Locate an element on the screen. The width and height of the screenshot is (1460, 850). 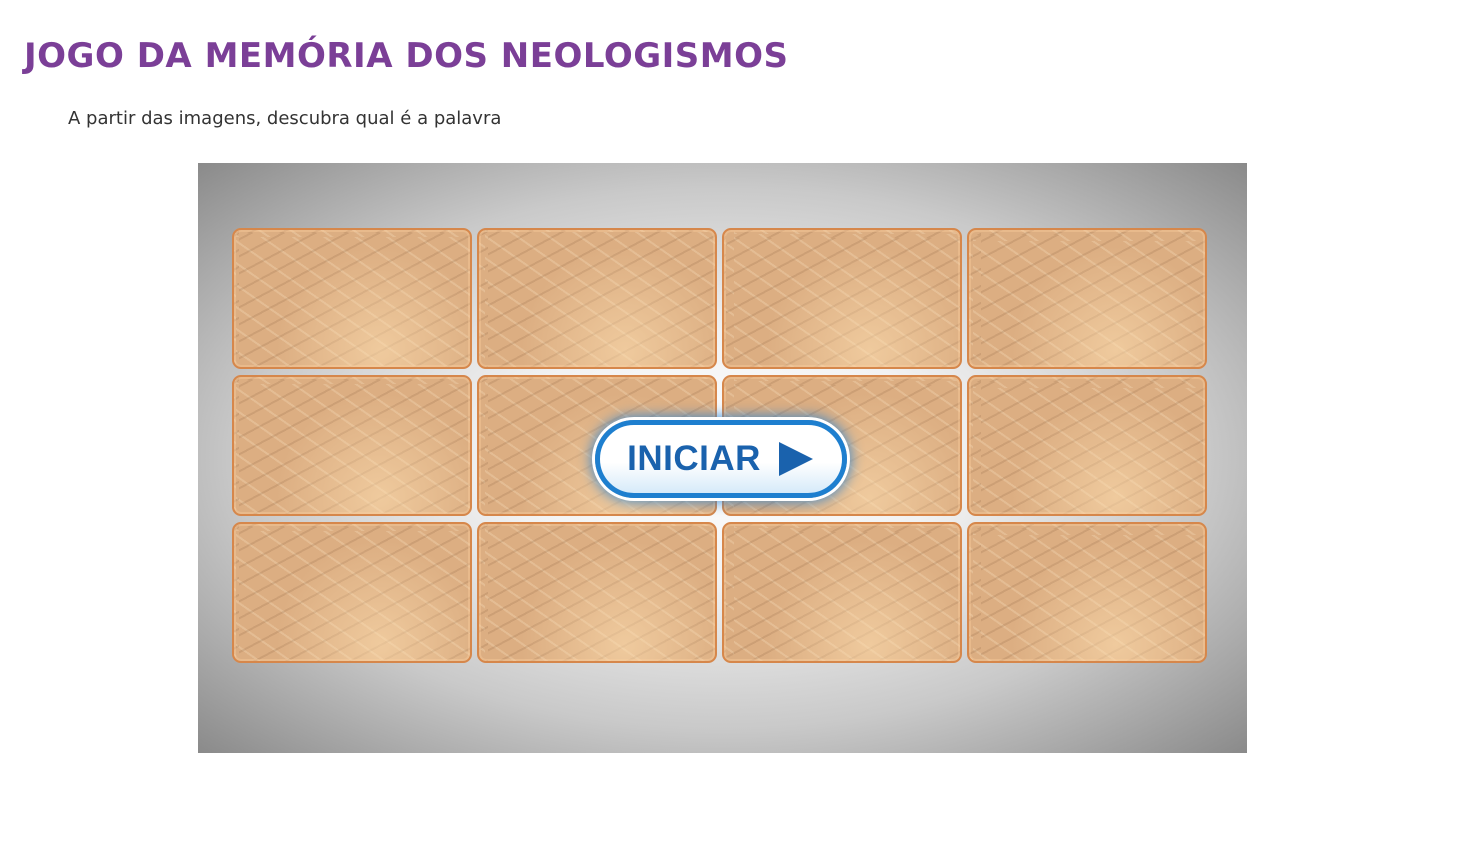
start-button-label: INICIAR is located at coordinates (694, 458).